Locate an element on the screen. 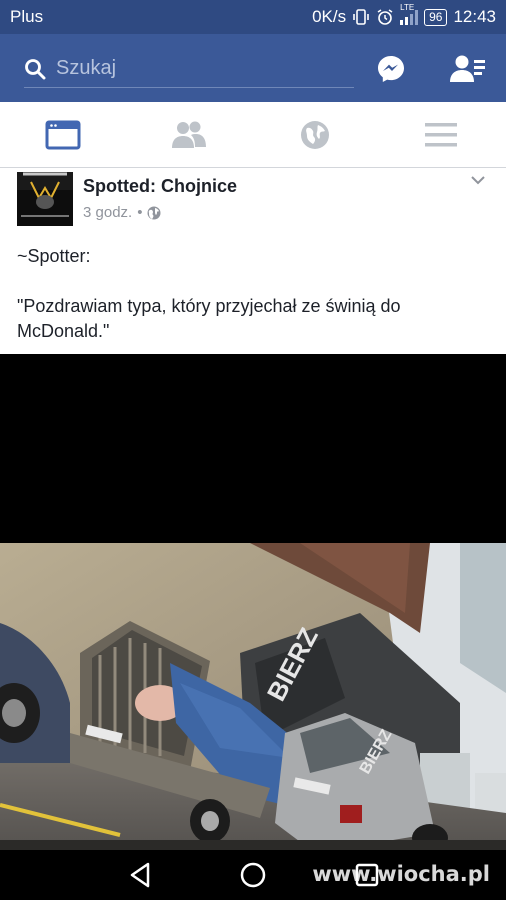 The height and width of the screenshot is (900, 506). search-icon is located at coordinates (35, 68).